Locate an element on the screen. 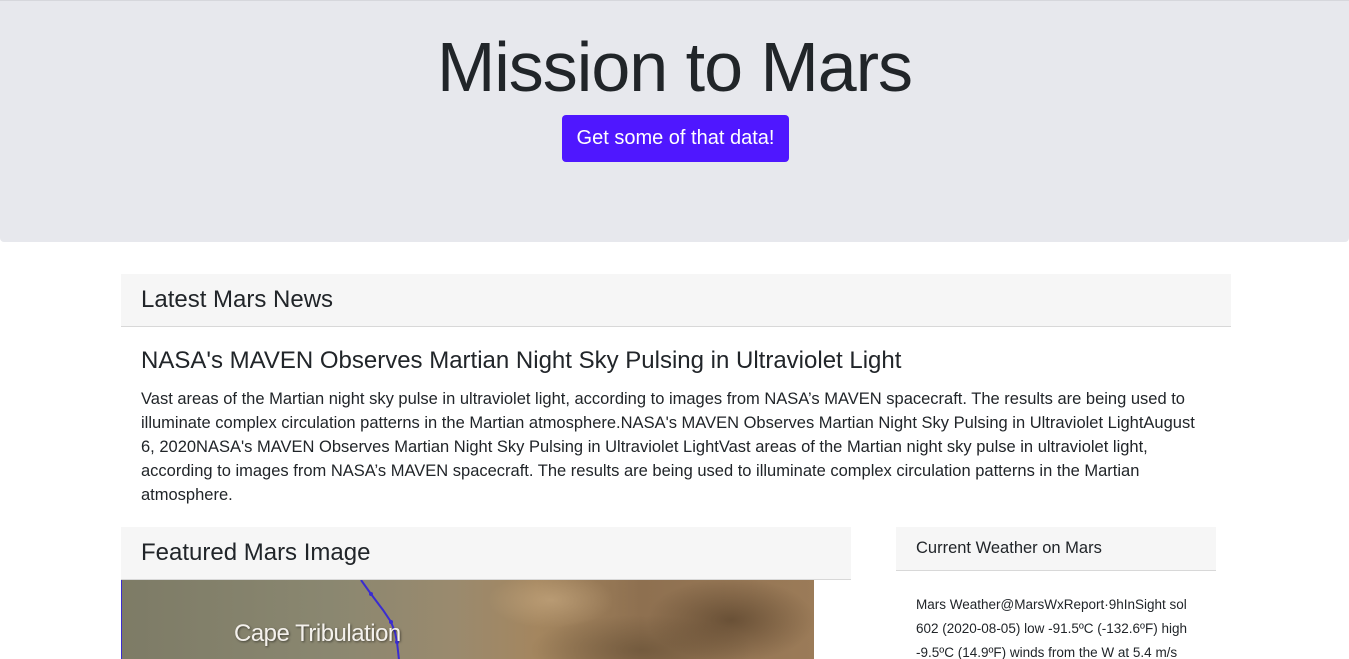 Image resolution: width=1349 pixels, height=659 pixels. weather-section-title: Current Weather on Mars is located at coordinates (1009, 548).